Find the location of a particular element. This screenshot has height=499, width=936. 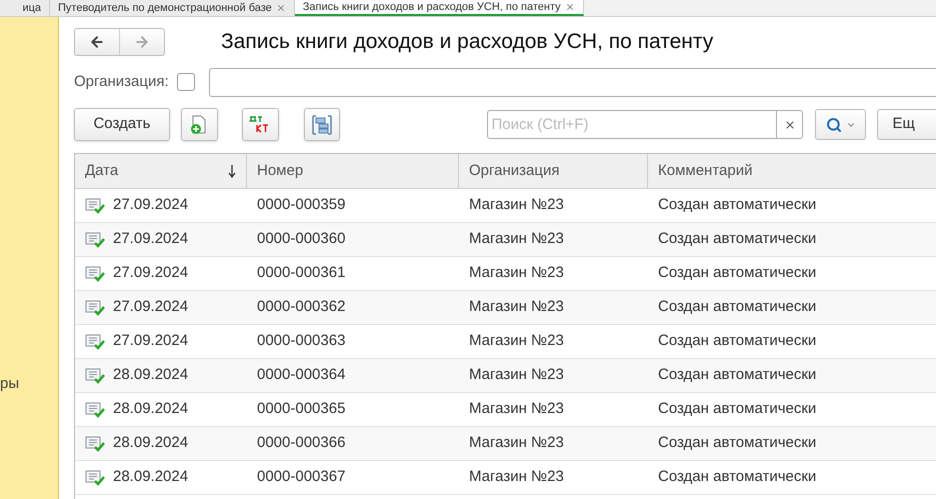

sidebar-item: ры is located at coordinates (10, 384).